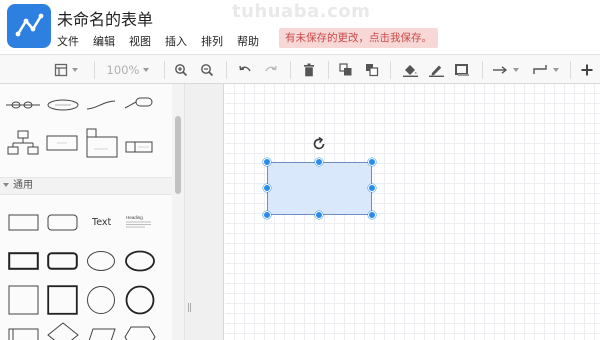 This screenshot has height=340, width=600. What do you see at coordinates (23, 224) in the screenshot?
I see `shape-rectangle` at bounding box center [23, 224].